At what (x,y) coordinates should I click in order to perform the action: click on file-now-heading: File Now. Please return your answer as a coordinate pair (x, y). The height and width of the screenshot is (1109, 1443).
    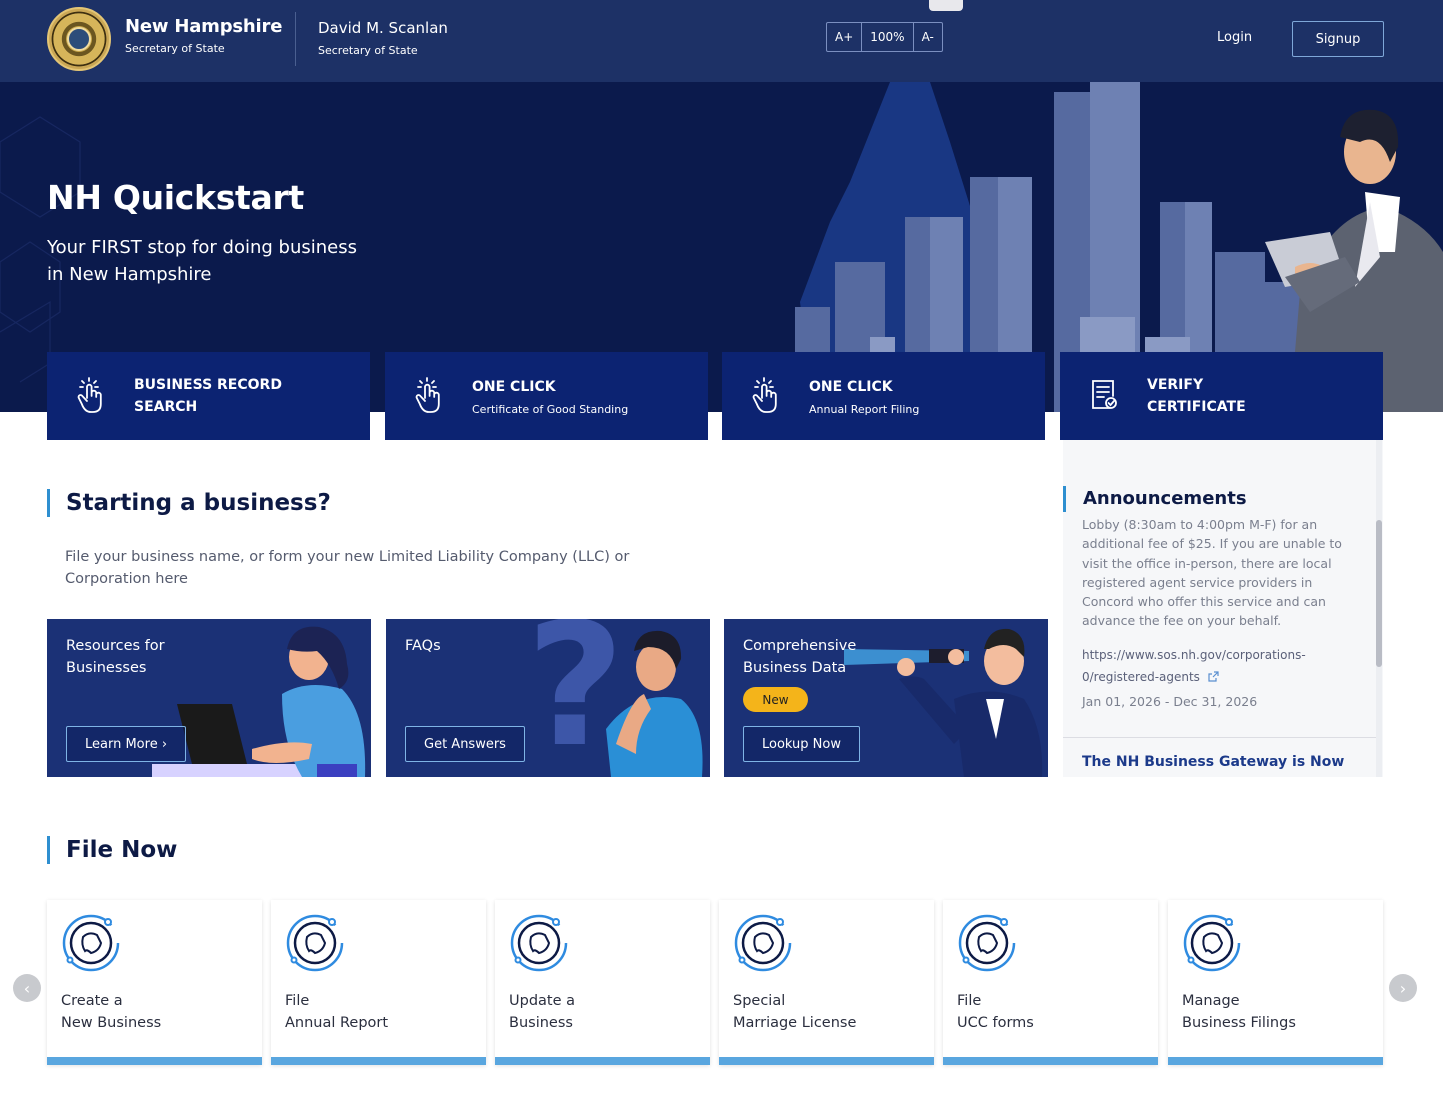
    Looking at the image, I should click on (112, 850).